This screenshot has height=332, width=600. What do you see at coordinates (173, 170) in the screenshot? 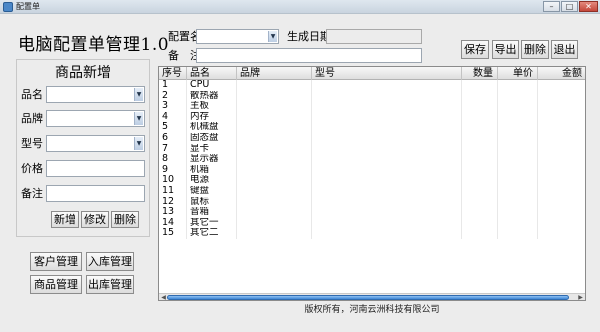
I see `row-index-cell: 9` at bounding box center [173, 170].